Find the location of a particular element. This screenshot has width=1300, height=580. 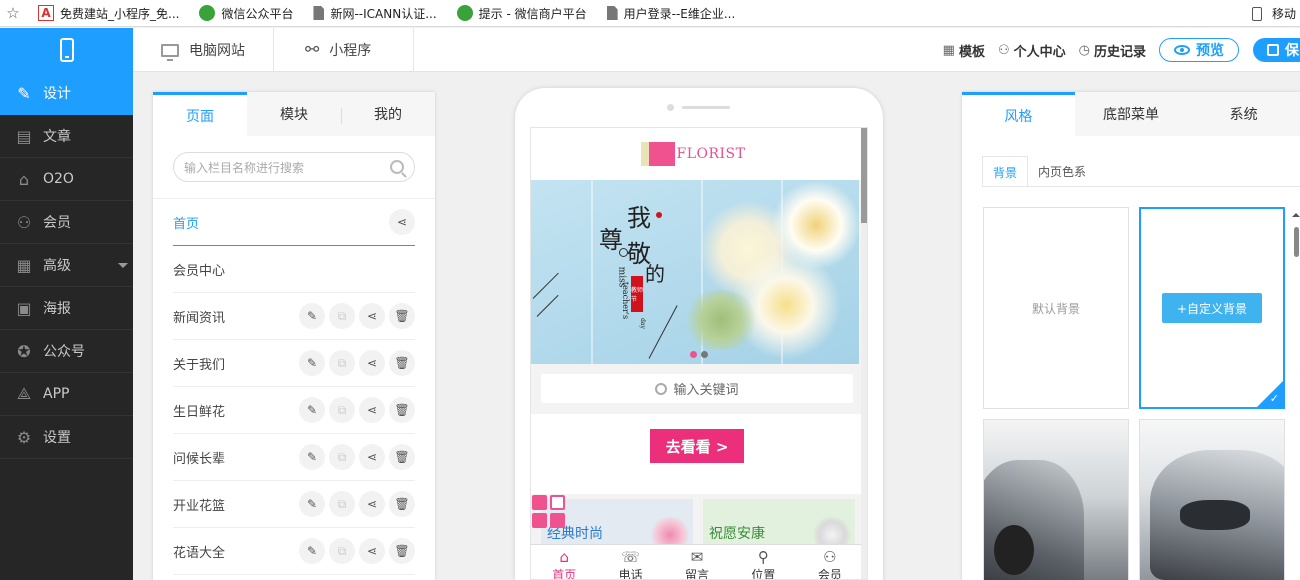

tab-pages: 页面 is located at coordinates (200, 114).